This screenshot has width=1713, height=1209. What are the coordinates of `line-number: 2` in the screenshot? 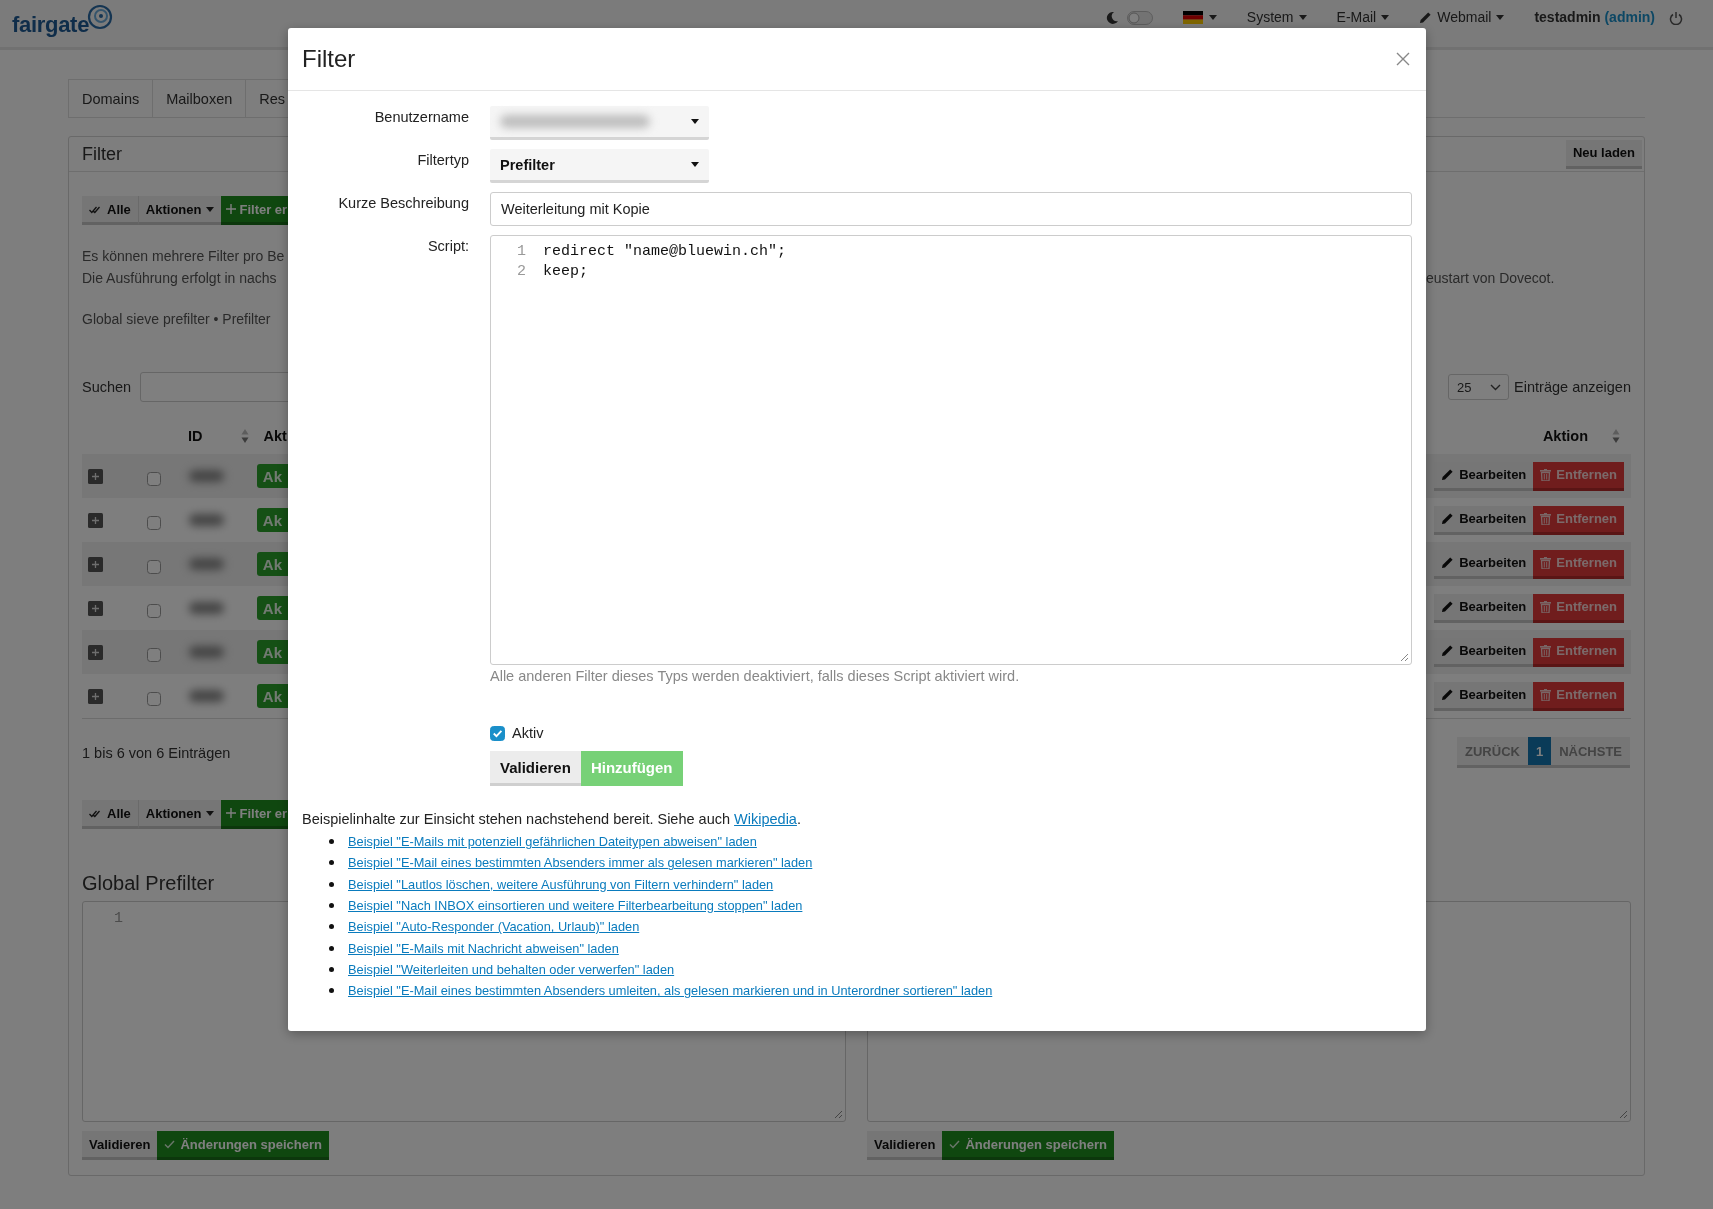 It's located at (521, 272).